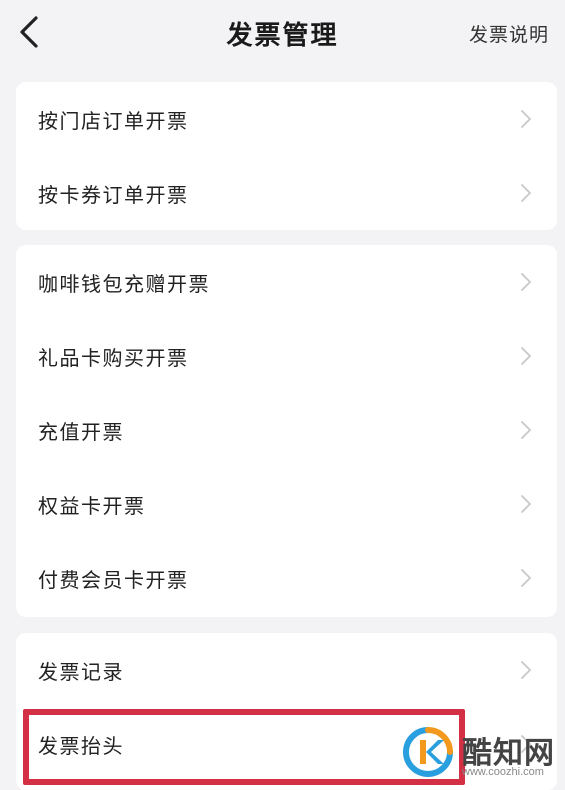 Image resolution: width=565 pixels, height=790 pixels. I want to click on menu-item-benefit-card-invoice: 权益卡开票, so click(286, 504).